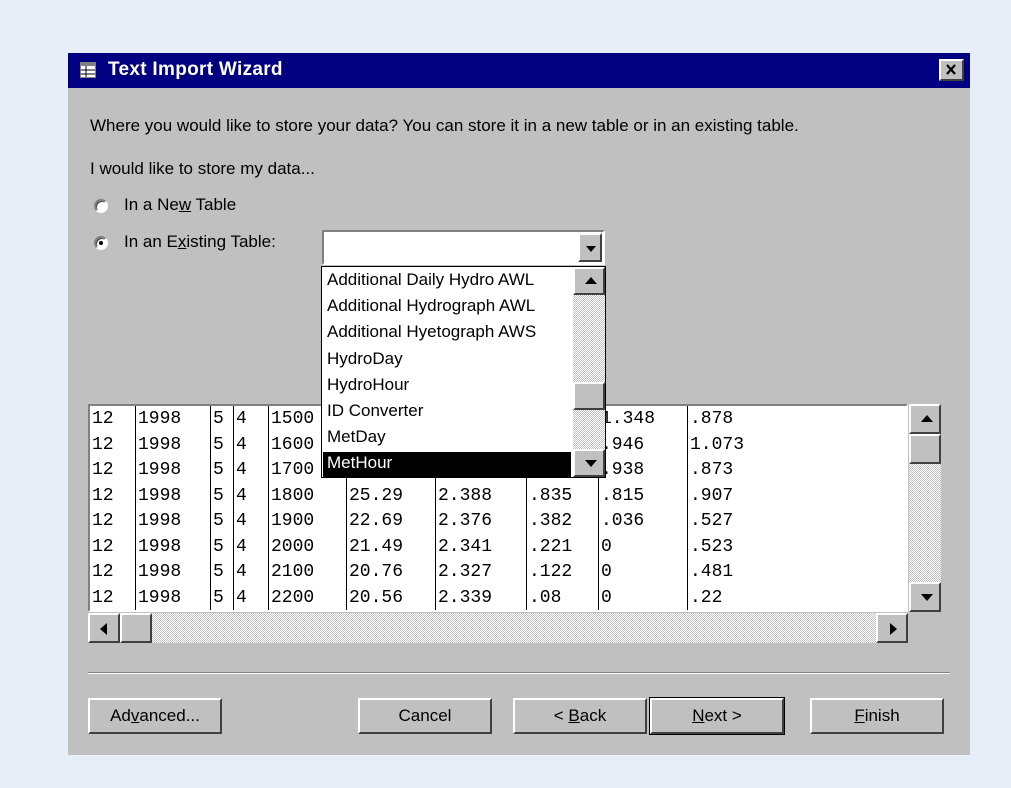 Image resolution: width=1011 pixels, height=788 pixels. Describe the element at coordinates (642, 495) in the screenshot. I see `table-cell: .815` at that location.